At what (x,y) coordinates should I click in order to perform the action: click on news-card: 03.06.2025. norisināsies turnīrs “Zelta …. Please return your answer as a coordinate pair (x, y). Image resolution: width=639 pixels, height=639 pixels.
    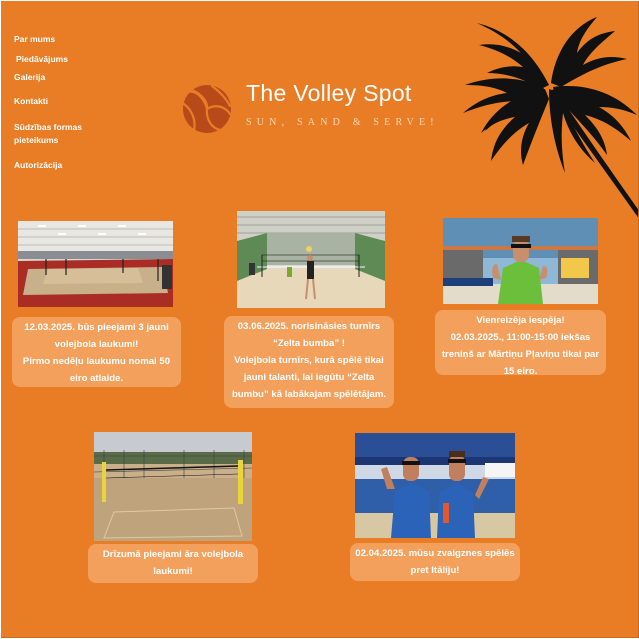
    Looking at the image, I should click on (309, 362).